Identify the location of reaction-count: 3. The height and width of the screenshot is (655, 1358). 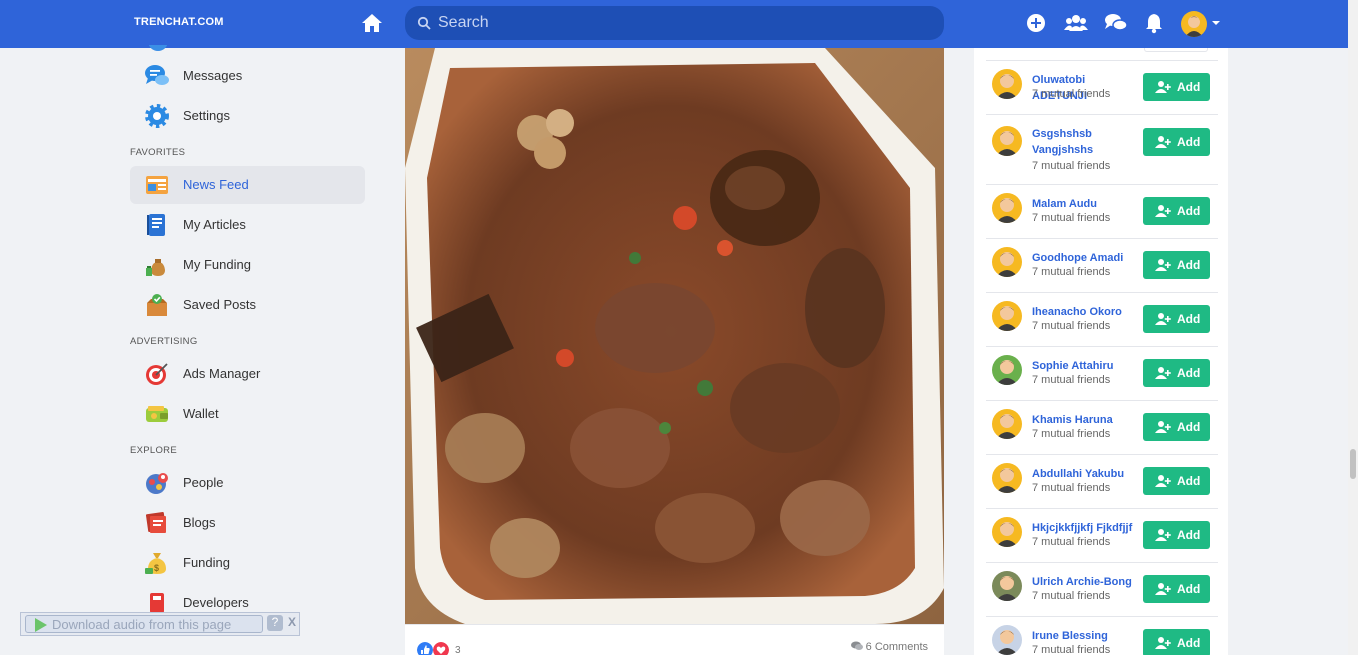
(458, 650).